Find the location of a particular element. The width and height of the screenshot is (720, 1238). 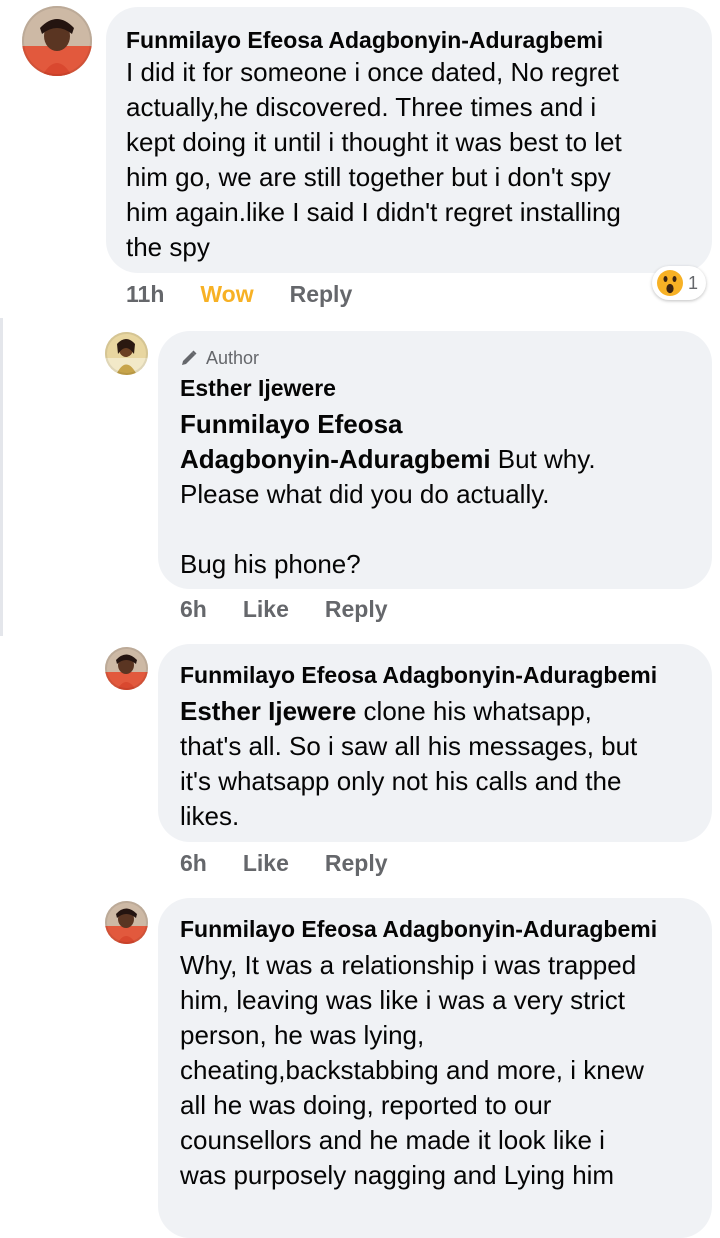

comment-timestamp: 11h is located at coordinates (145, 294).